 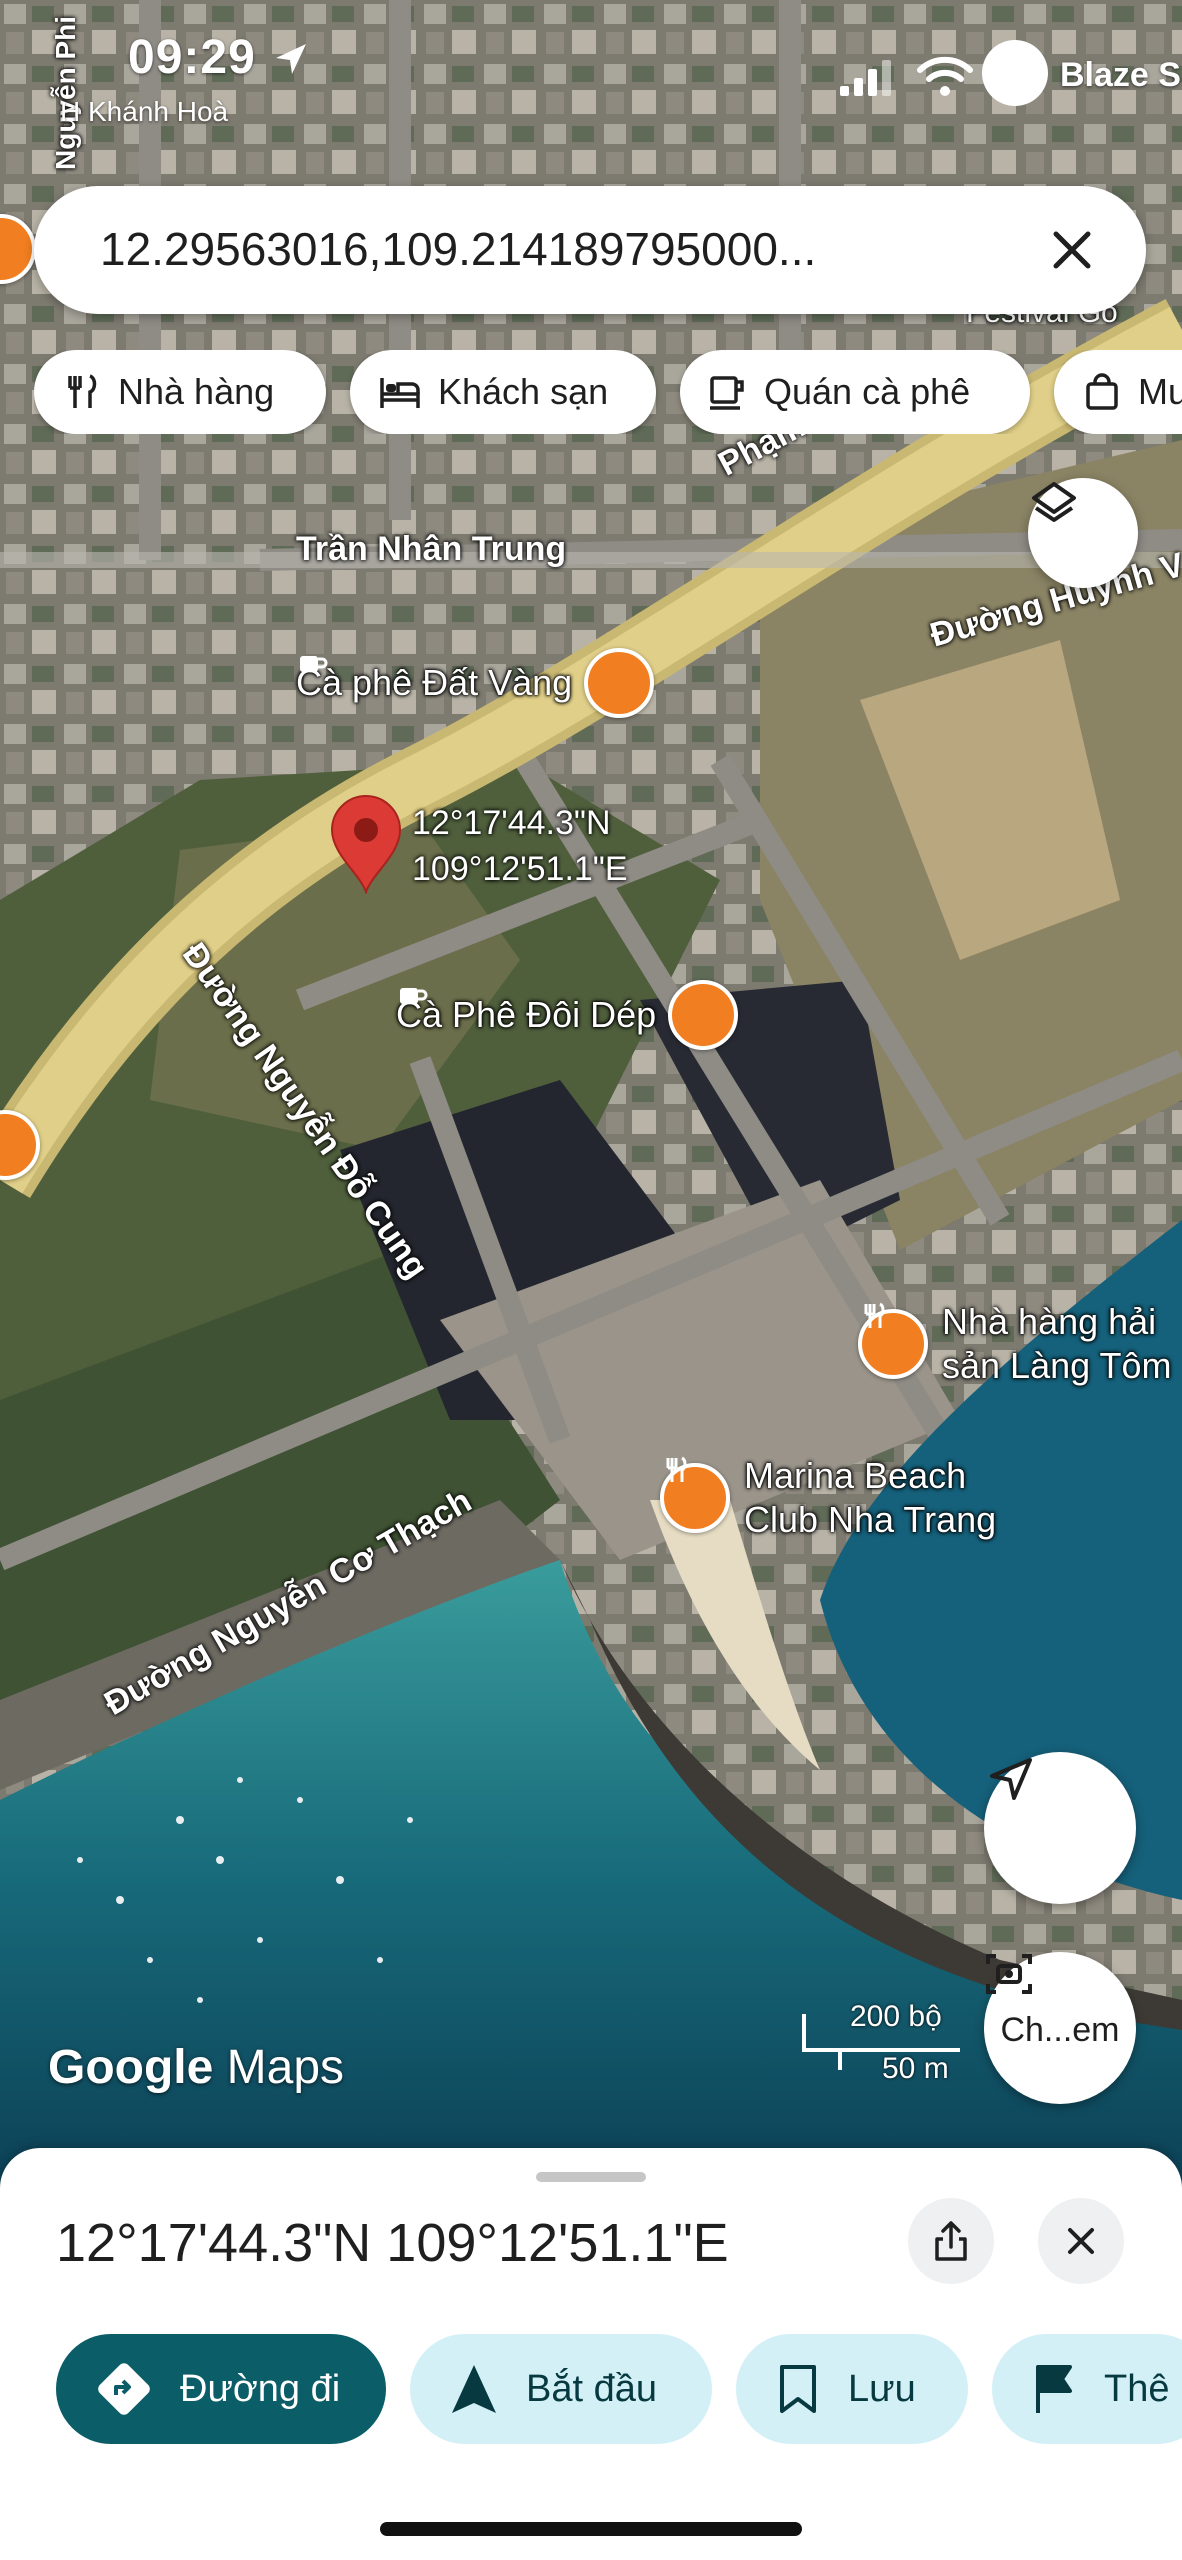 What do you see at coordinates (896, 2016) in the screenshot?
I see `scale-feet: 200 bộ` at bounding box center [896, 2016].